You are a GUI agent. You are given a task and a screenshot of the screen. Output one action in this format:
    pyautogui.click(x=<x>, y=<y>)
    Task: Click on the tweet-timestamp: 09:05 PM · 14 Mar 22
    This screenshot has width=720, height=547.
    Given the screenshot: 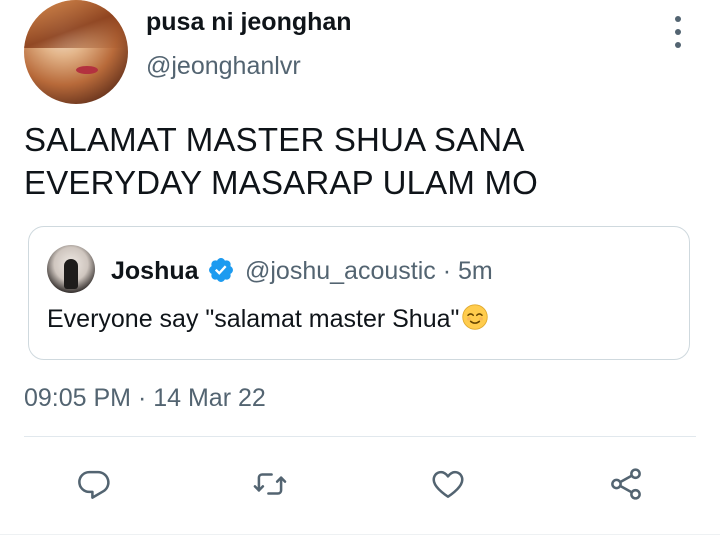 What is the action you would take?
    pyautogui.click(x=145, y=398)
    